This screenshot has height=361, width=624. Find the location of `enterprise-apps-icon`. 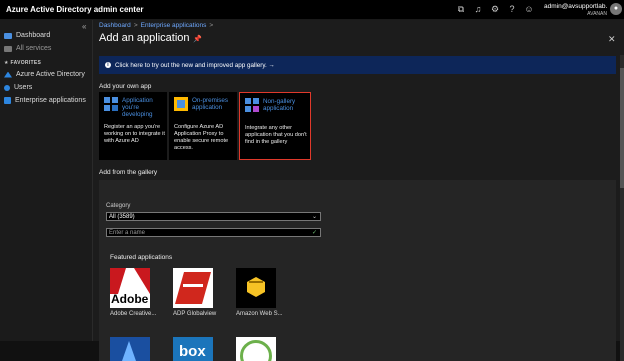

enterprise-apps-icon is located at coordinates (7, 100).